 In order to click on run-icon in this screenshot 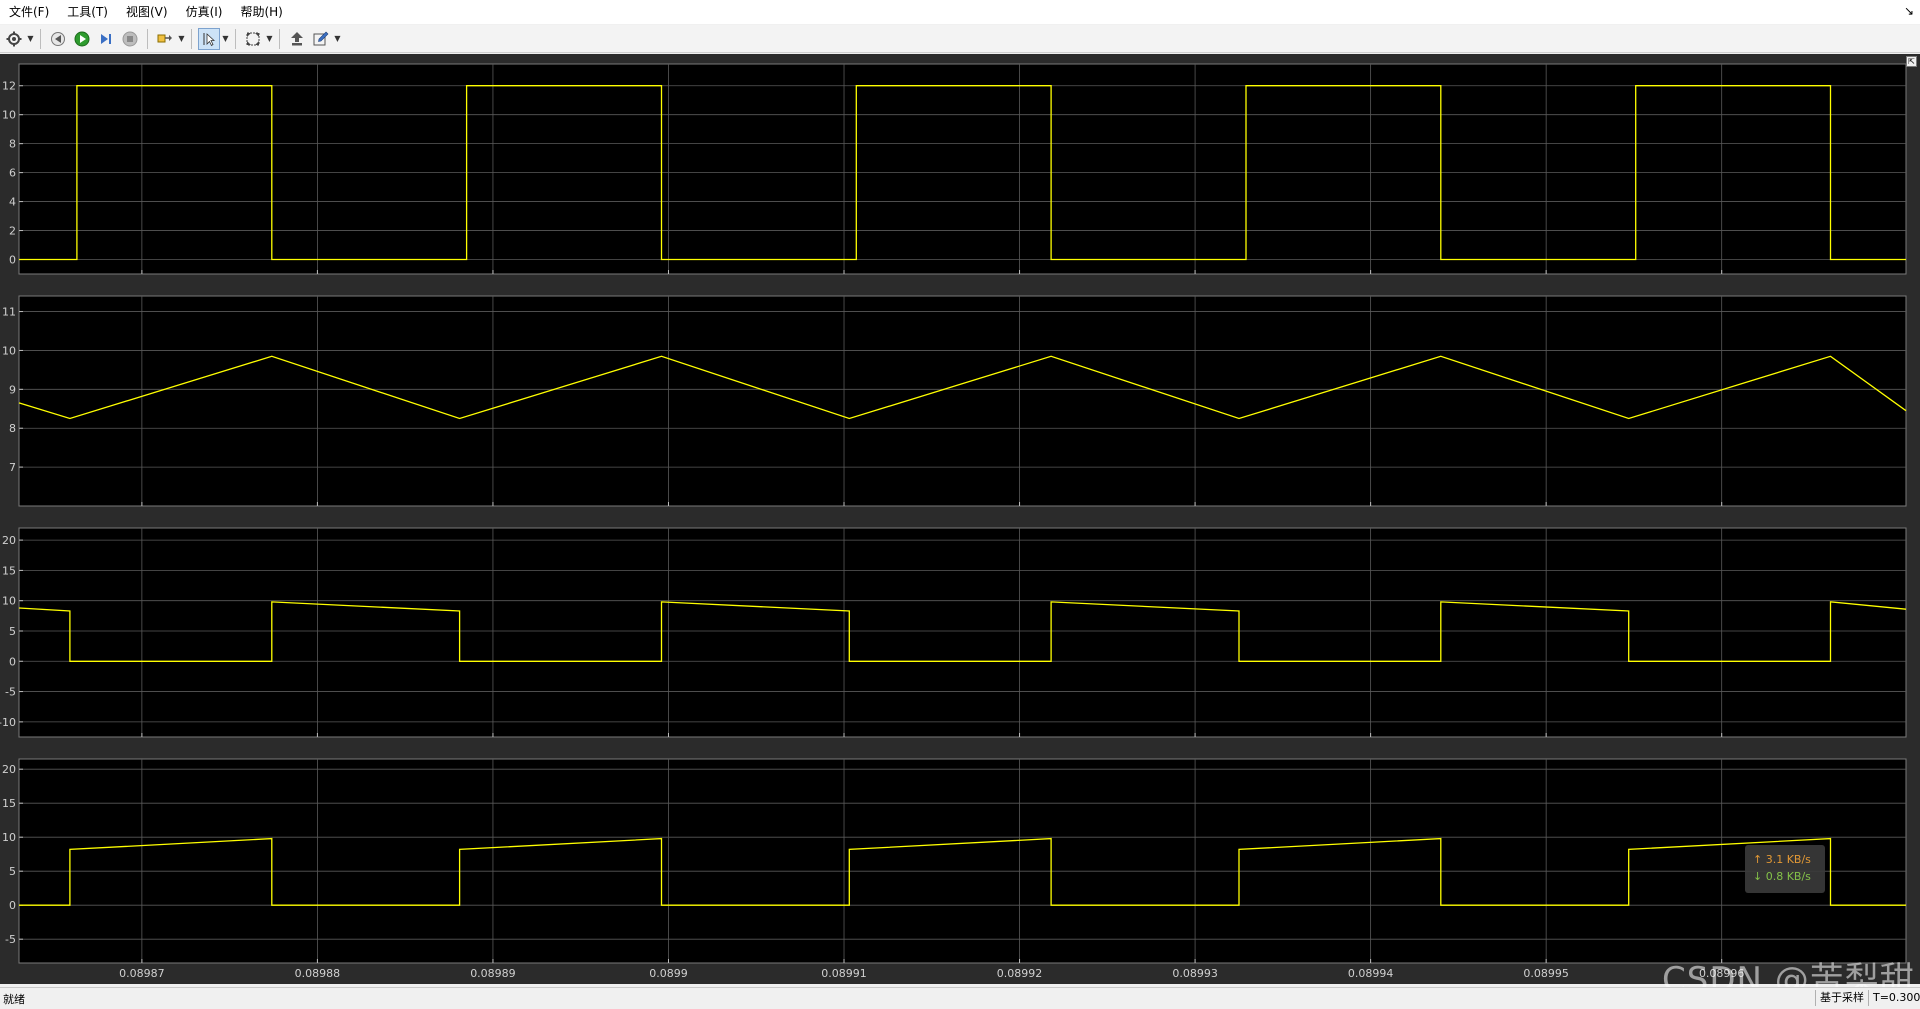, I will do `click(82, 39)`.